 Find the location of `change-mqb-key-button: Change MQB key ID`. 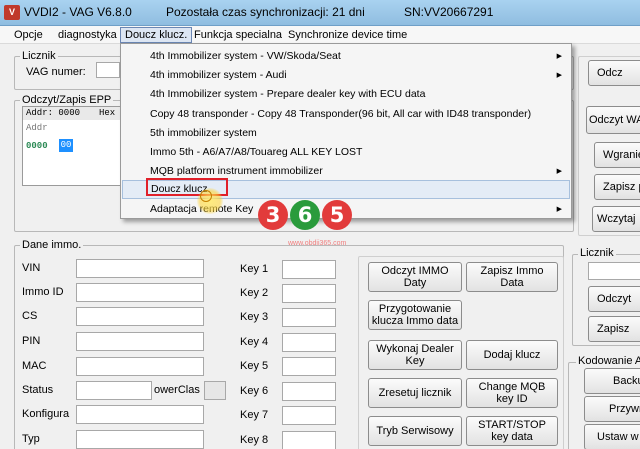

change-mqb-key-button: Change MQB key ID is located at coordinates (512, 393).